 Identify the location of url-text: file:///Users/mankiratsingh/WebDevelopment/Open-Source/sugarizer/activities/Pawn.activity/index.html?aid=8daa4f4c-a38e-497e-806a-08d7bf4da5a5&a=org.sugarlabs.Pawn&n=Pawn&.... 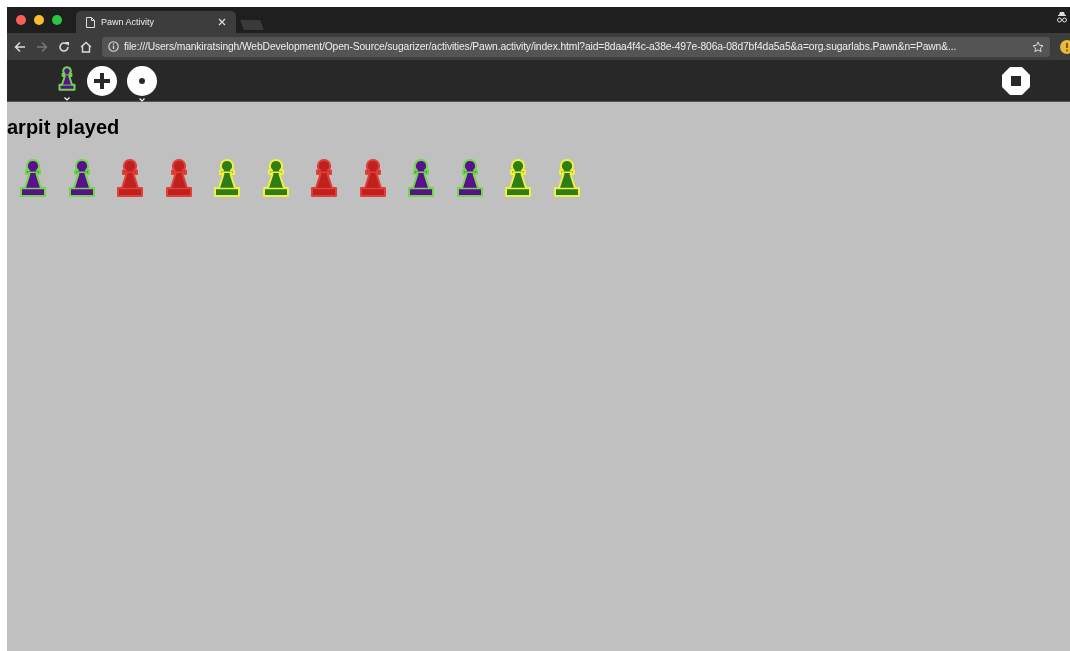
(541, 46).